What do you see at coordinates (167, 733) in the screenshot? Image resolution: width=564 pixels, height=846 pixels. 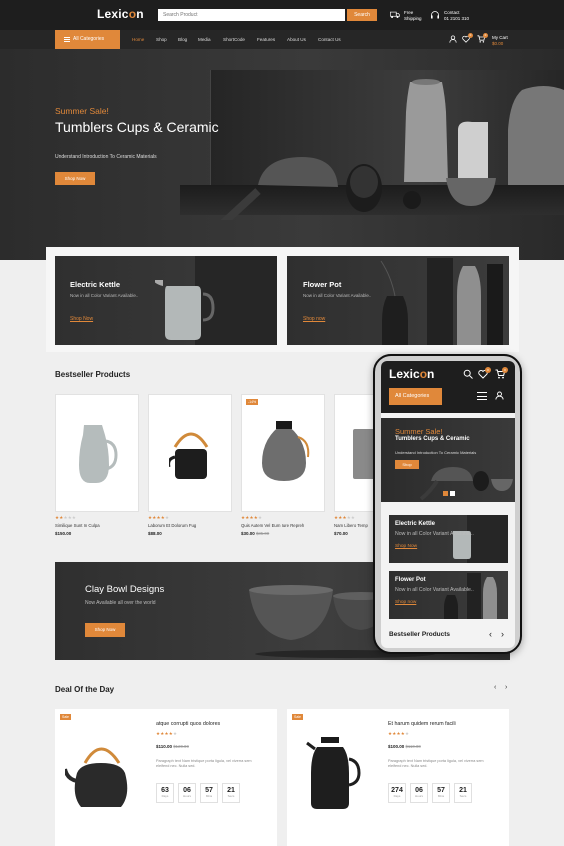 I see `deal-rating: ★★★★★` at bounding box center [167, 733].